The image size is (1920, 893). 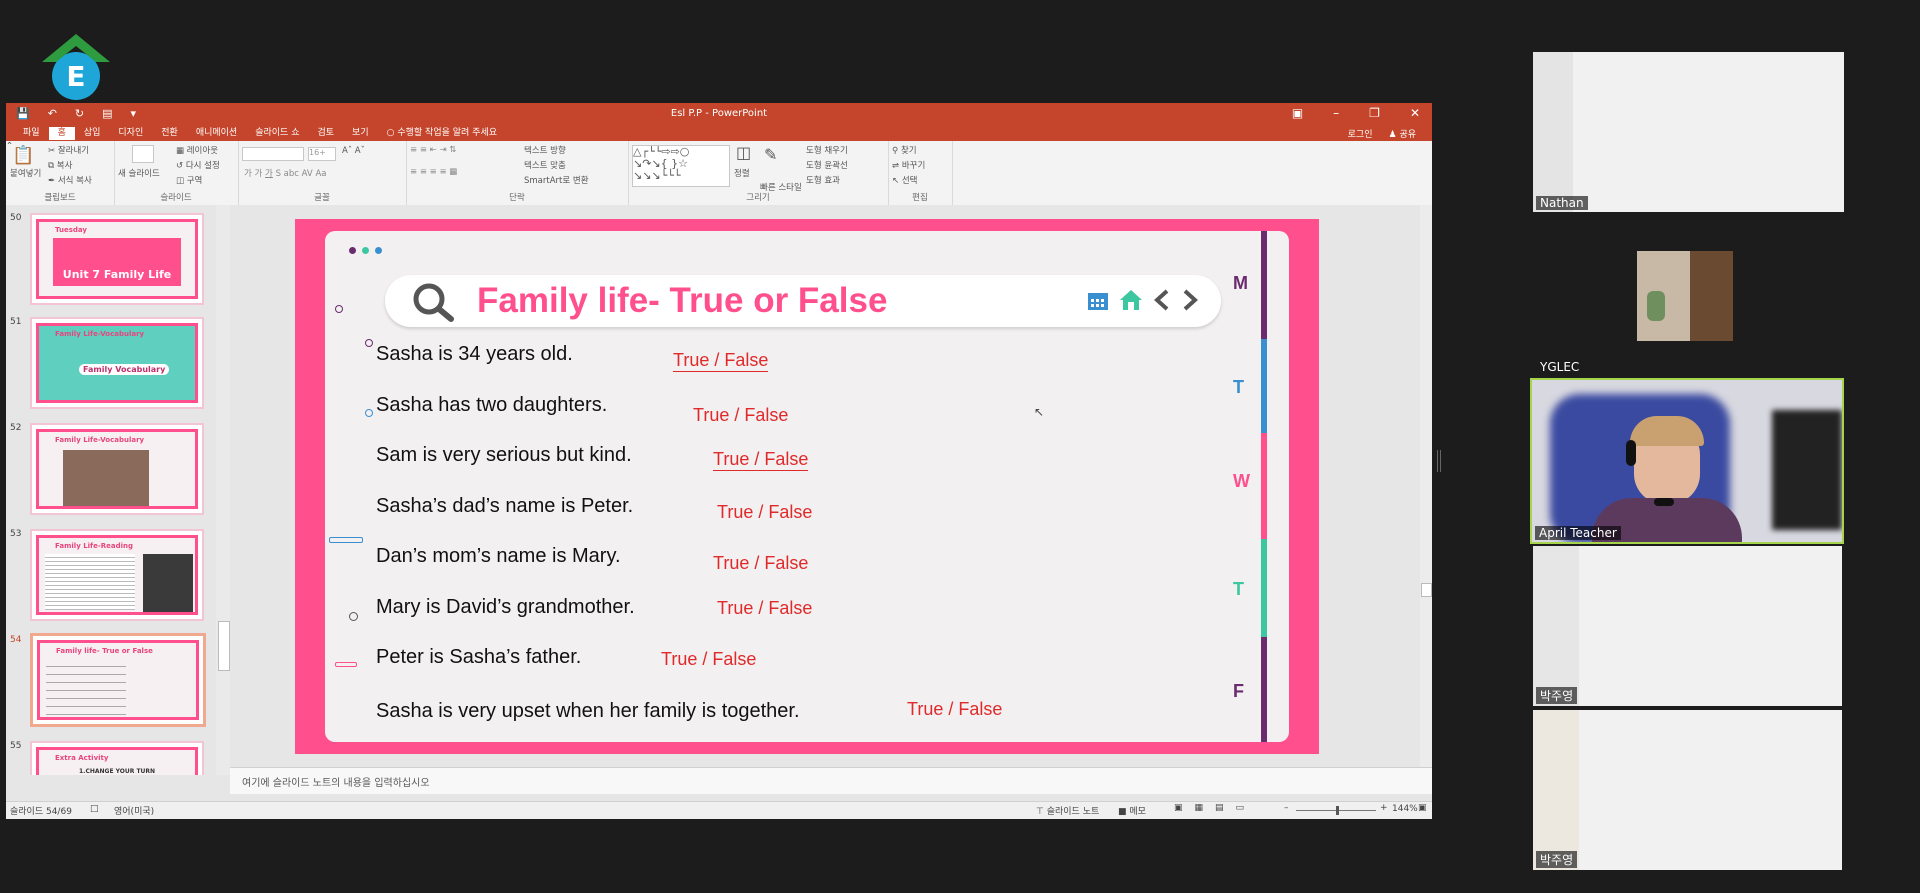 I want to click on font-style-buttons: 가 가 가 S abc AV Aa, so click(x=285, y=173).